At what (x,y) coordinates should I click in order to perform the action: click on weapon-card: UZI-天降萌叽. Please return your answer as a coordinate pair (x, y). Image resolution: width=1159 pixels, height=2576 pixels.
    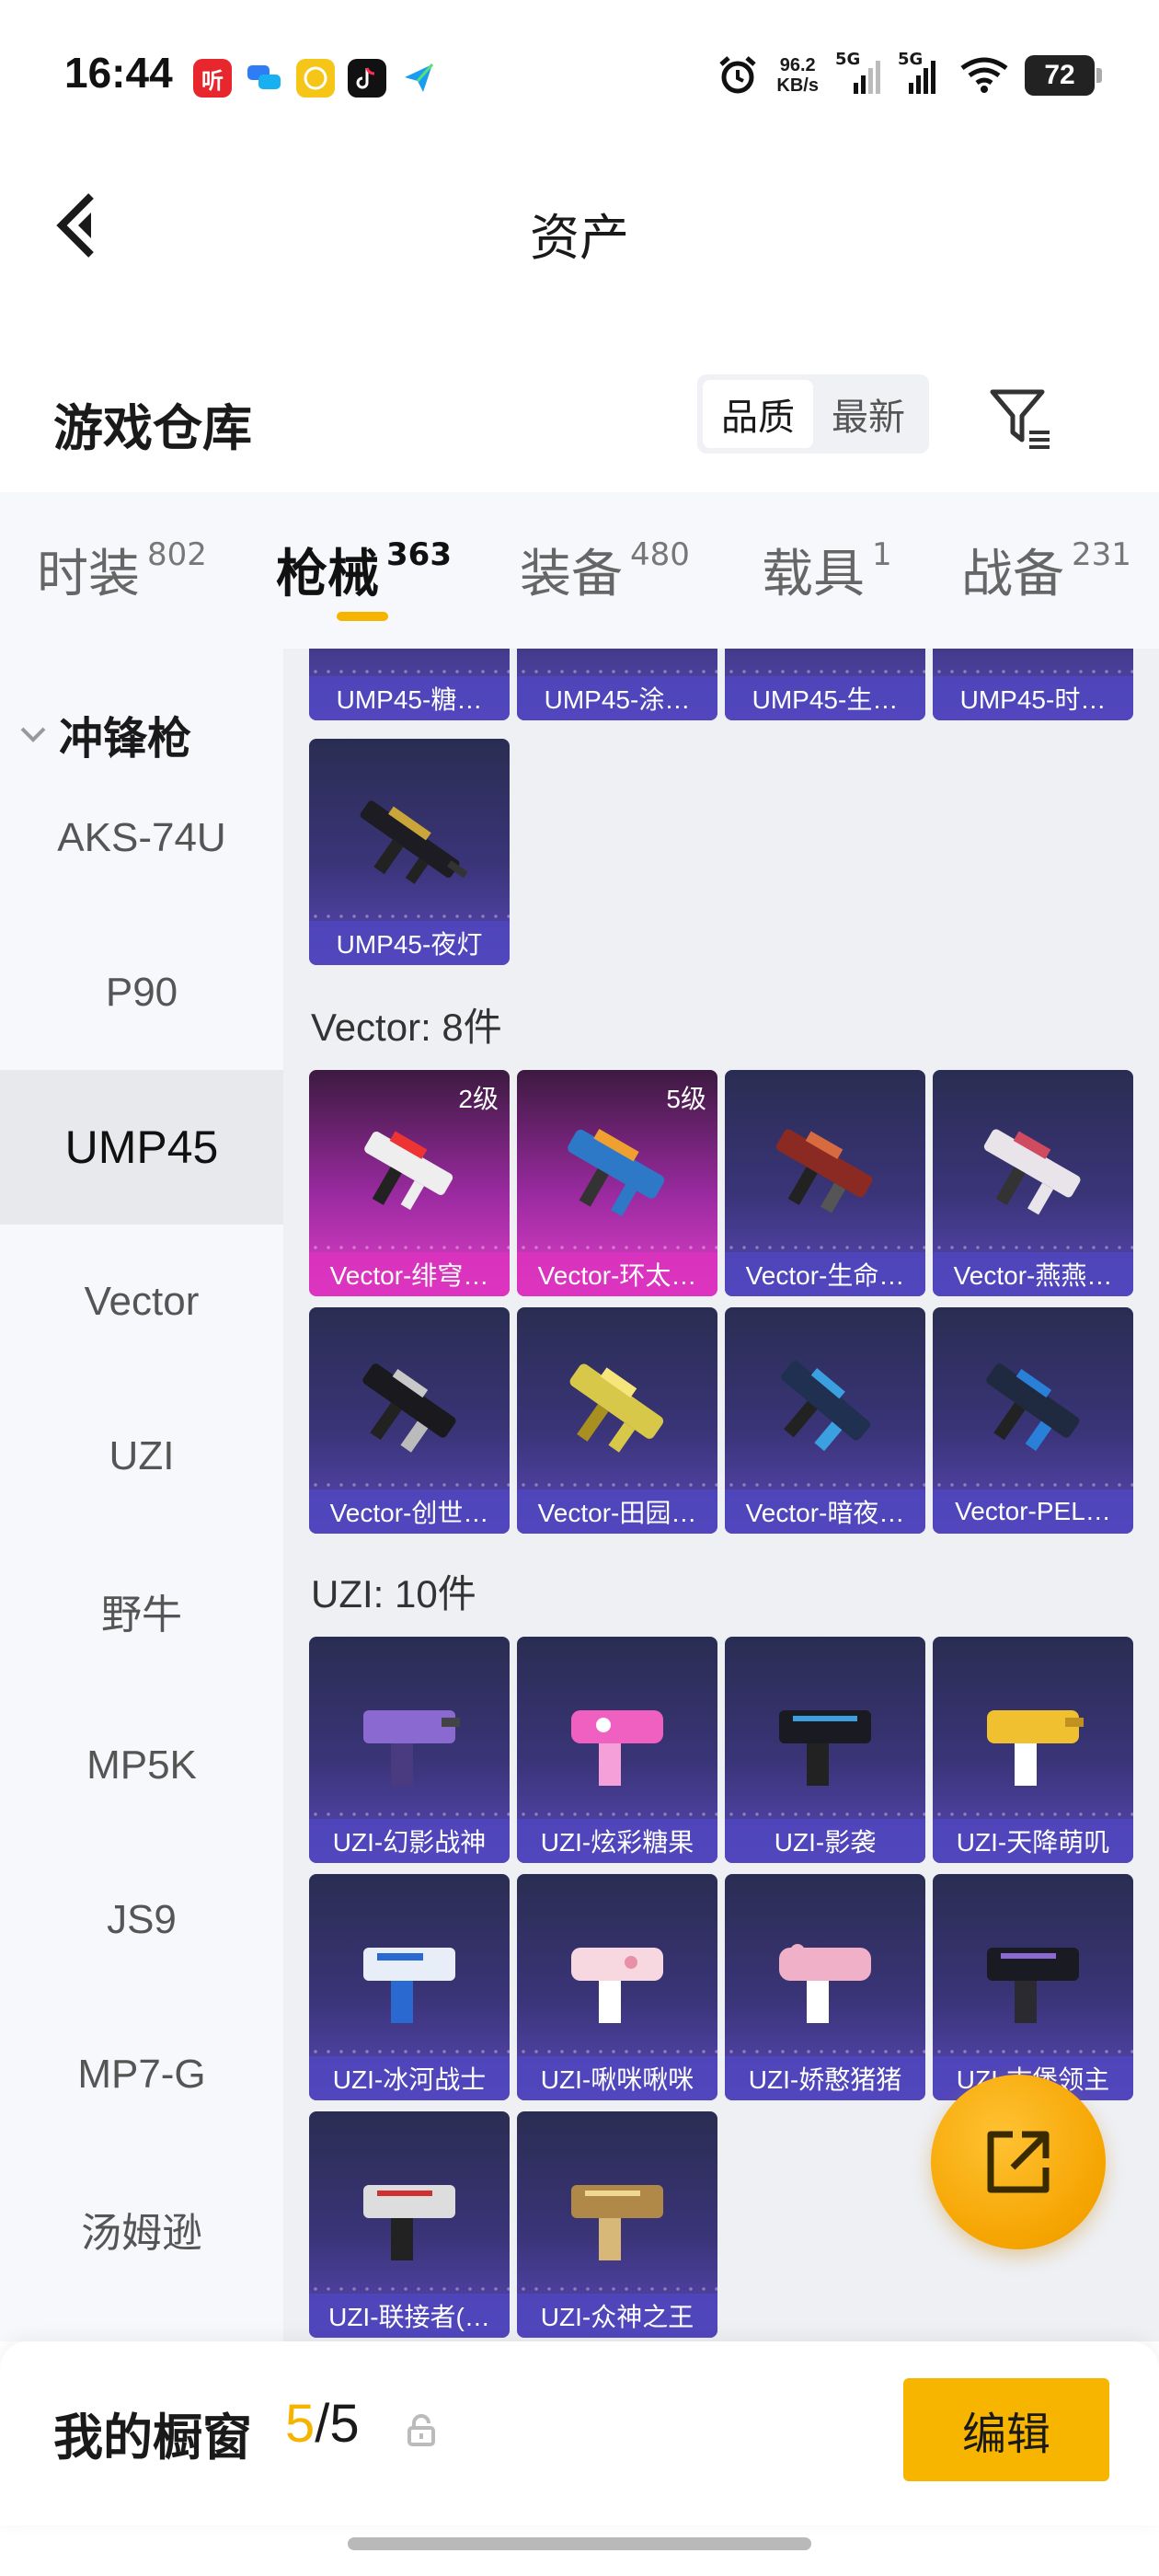
    Looking at the image, I should click on (1033, 1750).